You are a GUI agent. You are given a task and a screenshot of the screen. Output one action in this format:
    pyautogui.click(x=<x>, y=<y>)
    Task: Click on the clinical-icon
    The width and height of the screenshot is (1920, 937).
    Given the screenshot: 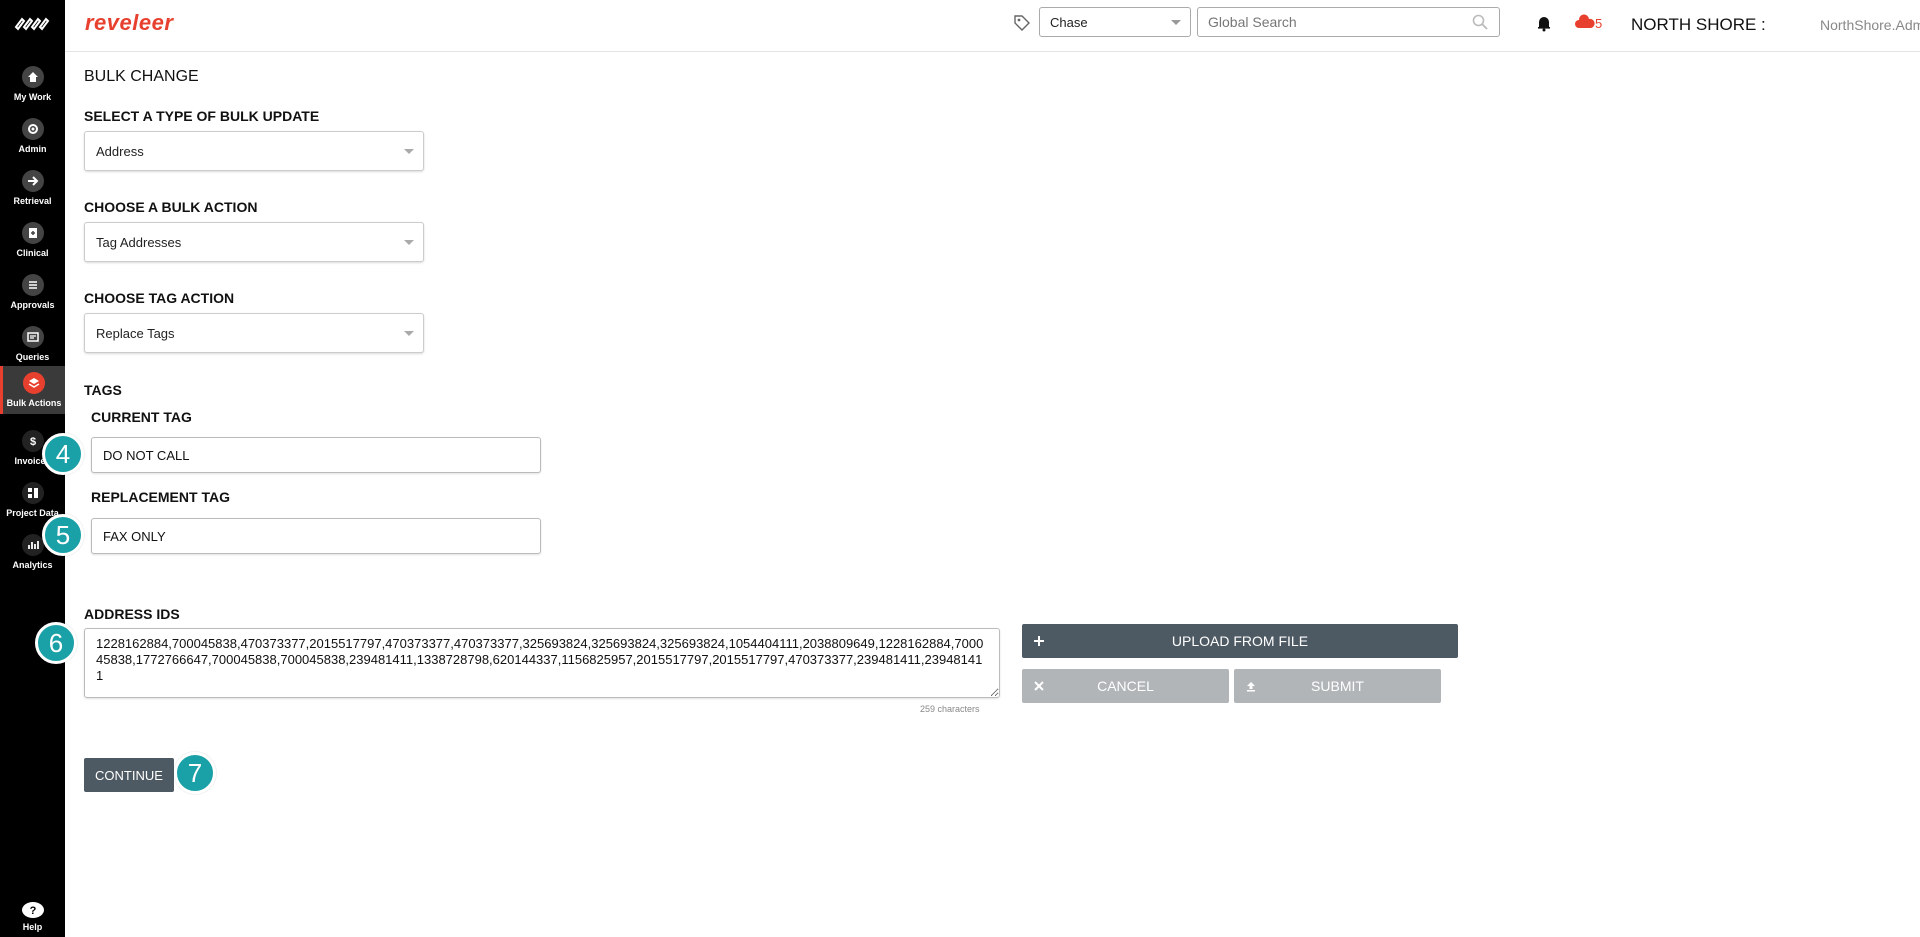 What is the action you would take?
    pyautogui.click(x=32, y=233)
    